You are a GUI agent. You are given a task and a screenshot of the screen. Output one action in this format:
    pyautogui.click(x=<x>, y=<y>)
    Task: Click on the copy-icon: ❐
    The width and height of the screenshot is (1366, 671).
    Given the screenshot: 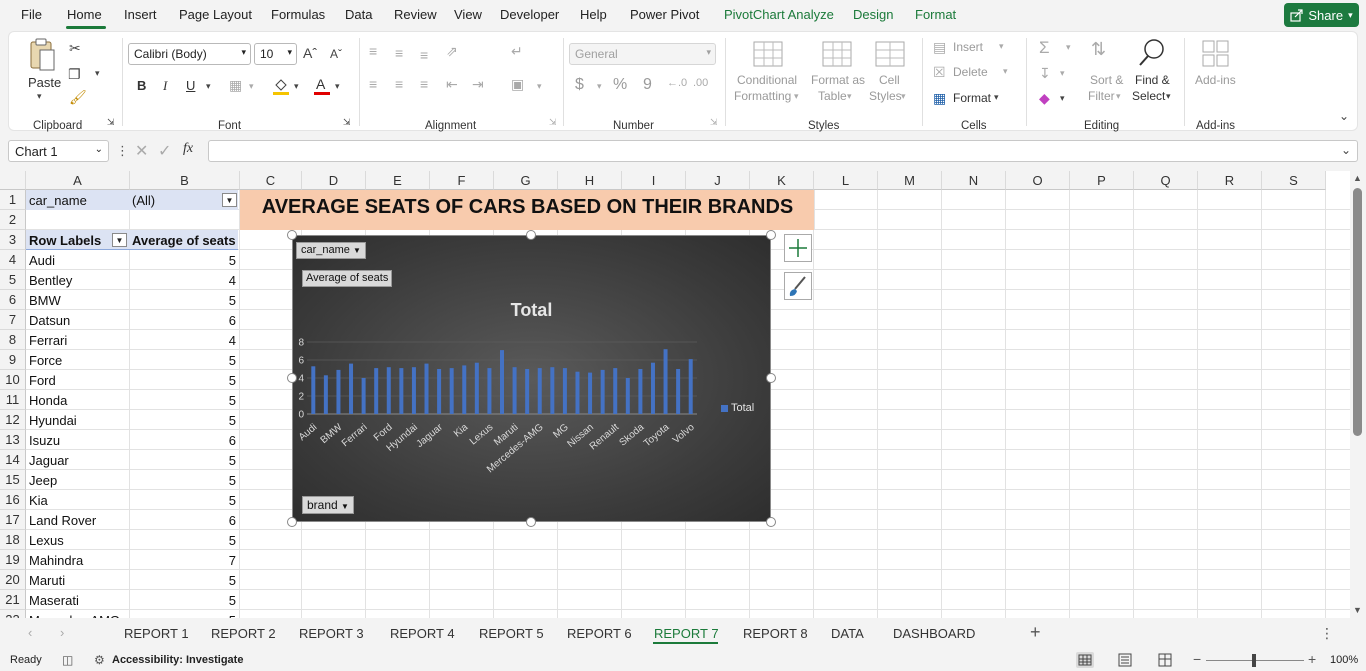 What is the action you would take?
    pyautogui.click(x=74, y=74)
    